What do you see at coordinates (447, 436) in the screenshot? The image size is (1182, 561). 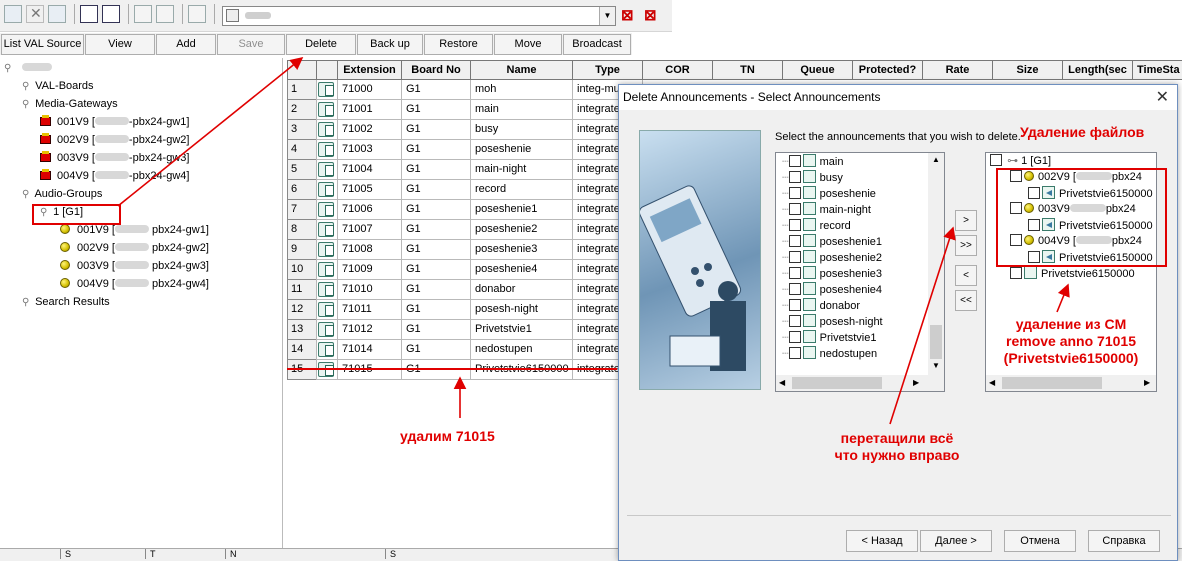 I see `annotation-delete-ext: удалим 71015` at bounding box center [447, 436].